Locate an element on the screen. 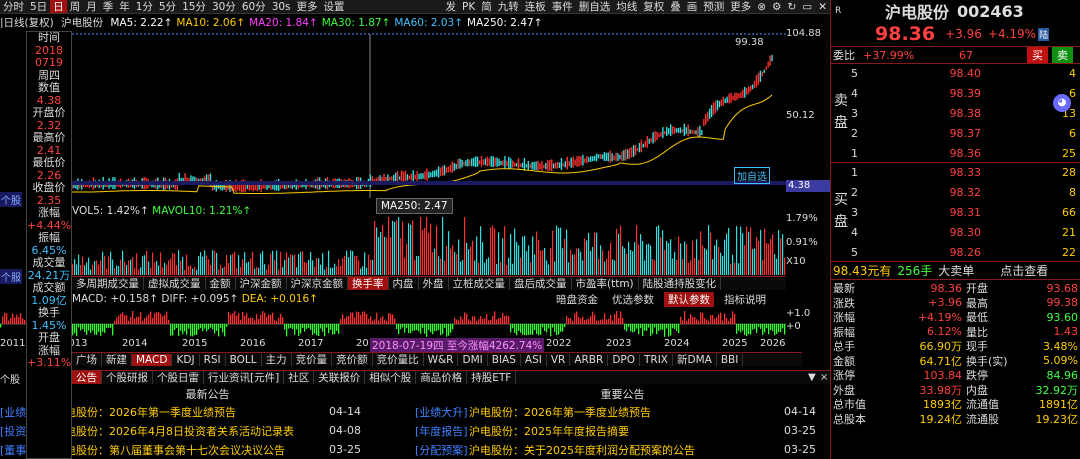 The image size is (1080, 459). indicator-tab: MACD is located at coordinates (152, 359).